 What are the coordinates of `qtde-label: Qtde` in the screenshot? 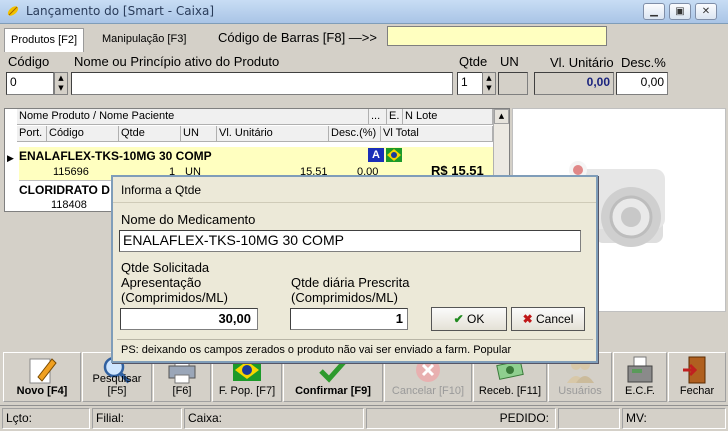 It's located at (473, 61).